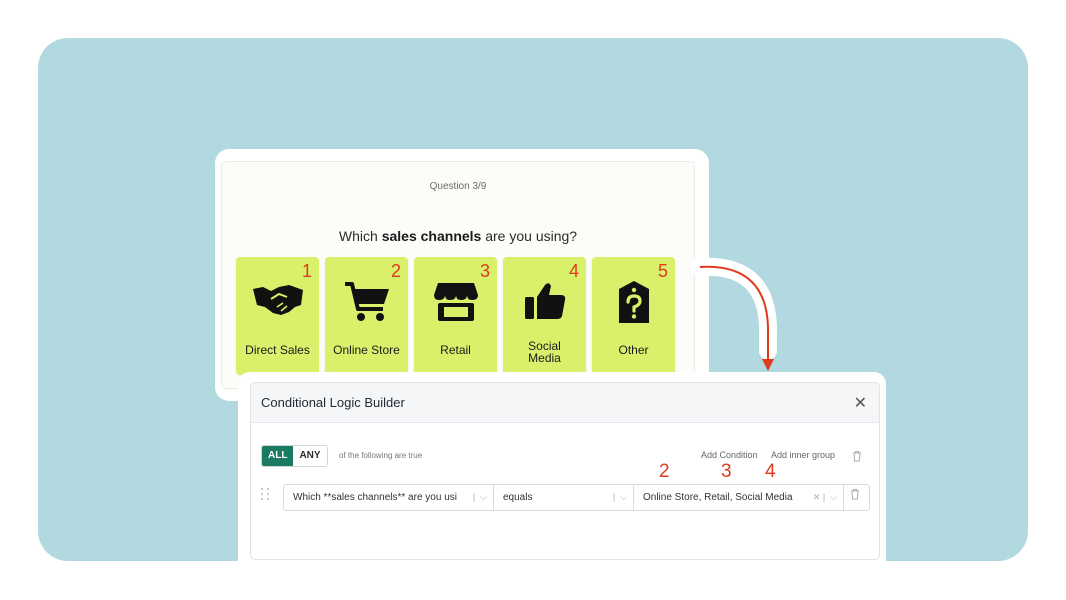 The width and height of the screenshot is (1066, 600). I want to click on option-social-media: 4 Social Media, so click(544, 316).